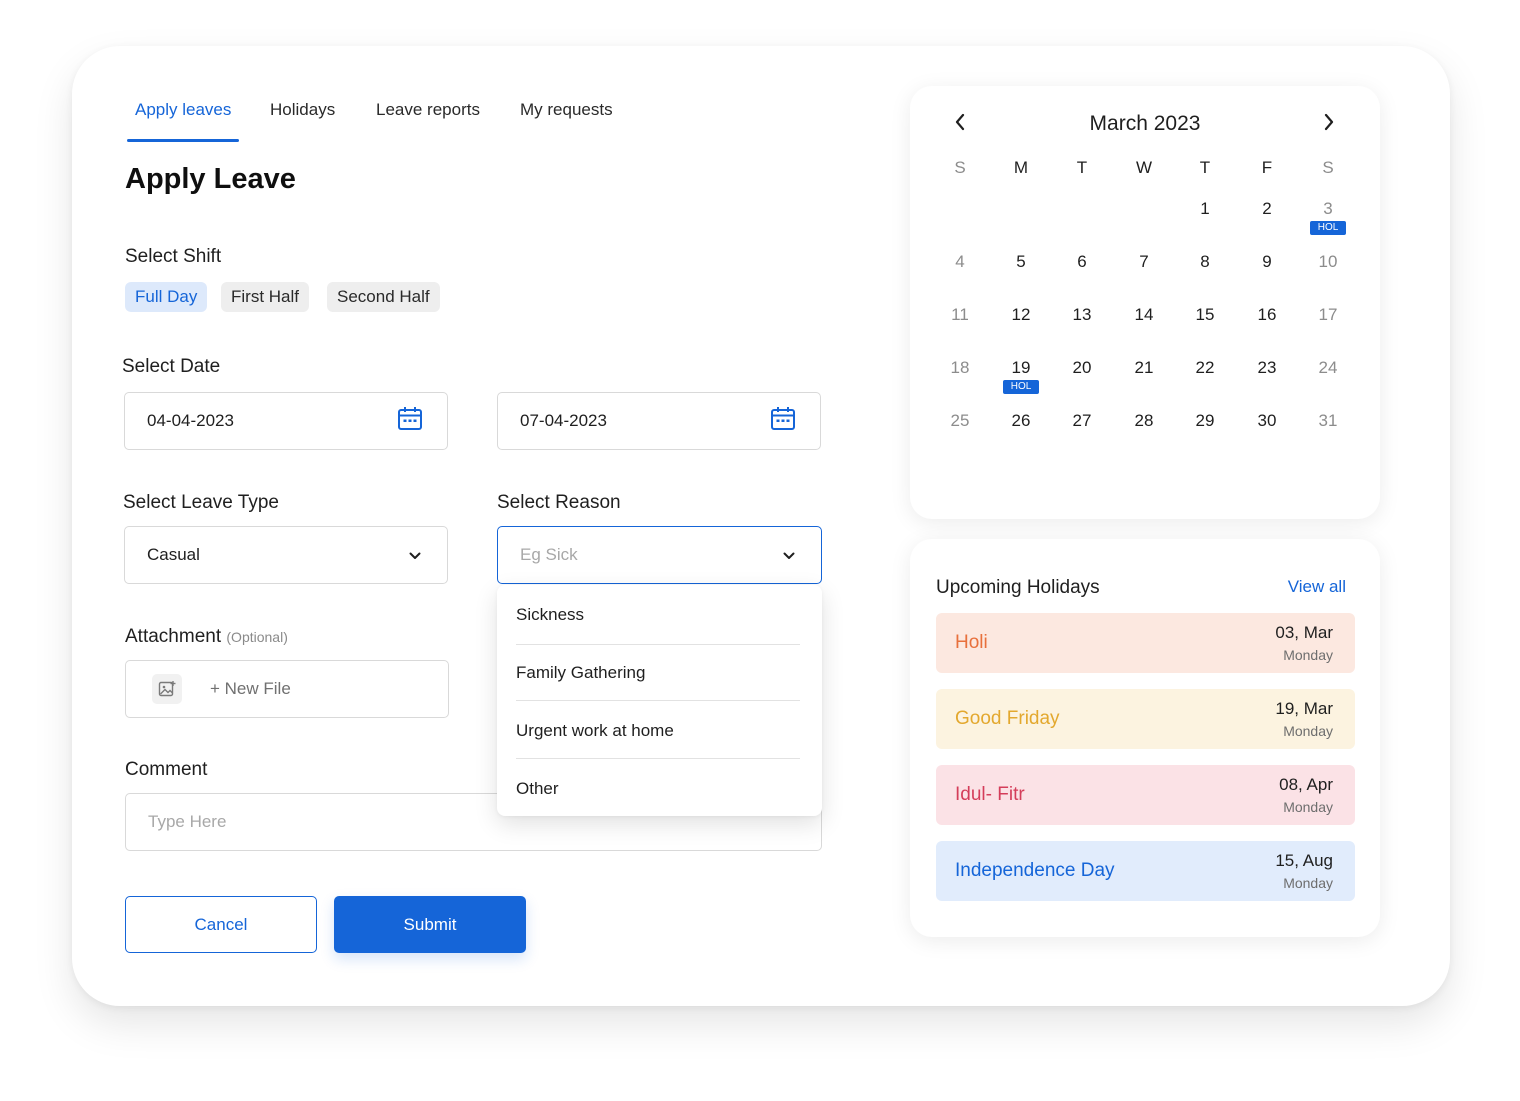 This screenshot has width=1520, height=1101. I want to click on calendar-day: 29, so click(1205, 421).